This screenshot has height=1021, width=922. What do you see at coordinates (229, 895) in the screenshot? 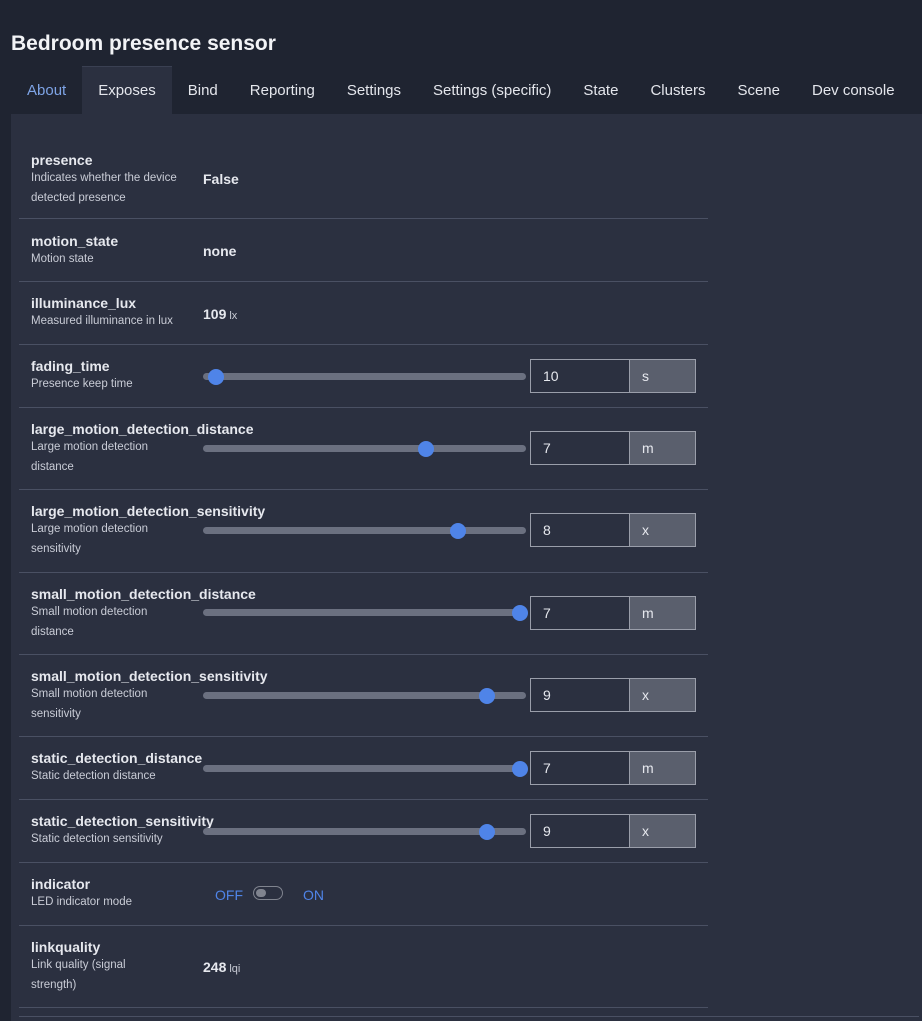
I see `indicator-off-label: OFF` at bounding box center [229, 895].